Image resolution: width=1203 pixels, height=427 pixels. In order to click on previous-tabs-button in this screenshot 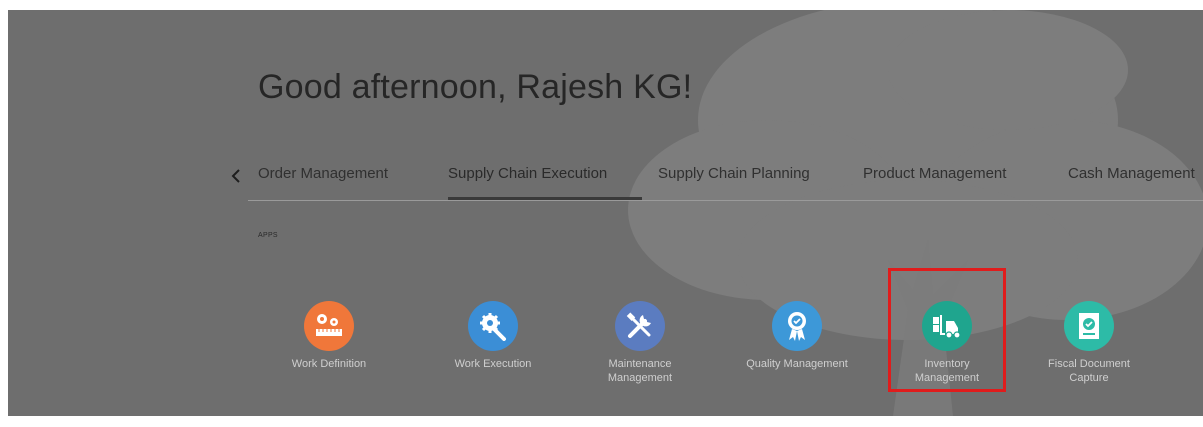, I will do `click(236, 176)`.